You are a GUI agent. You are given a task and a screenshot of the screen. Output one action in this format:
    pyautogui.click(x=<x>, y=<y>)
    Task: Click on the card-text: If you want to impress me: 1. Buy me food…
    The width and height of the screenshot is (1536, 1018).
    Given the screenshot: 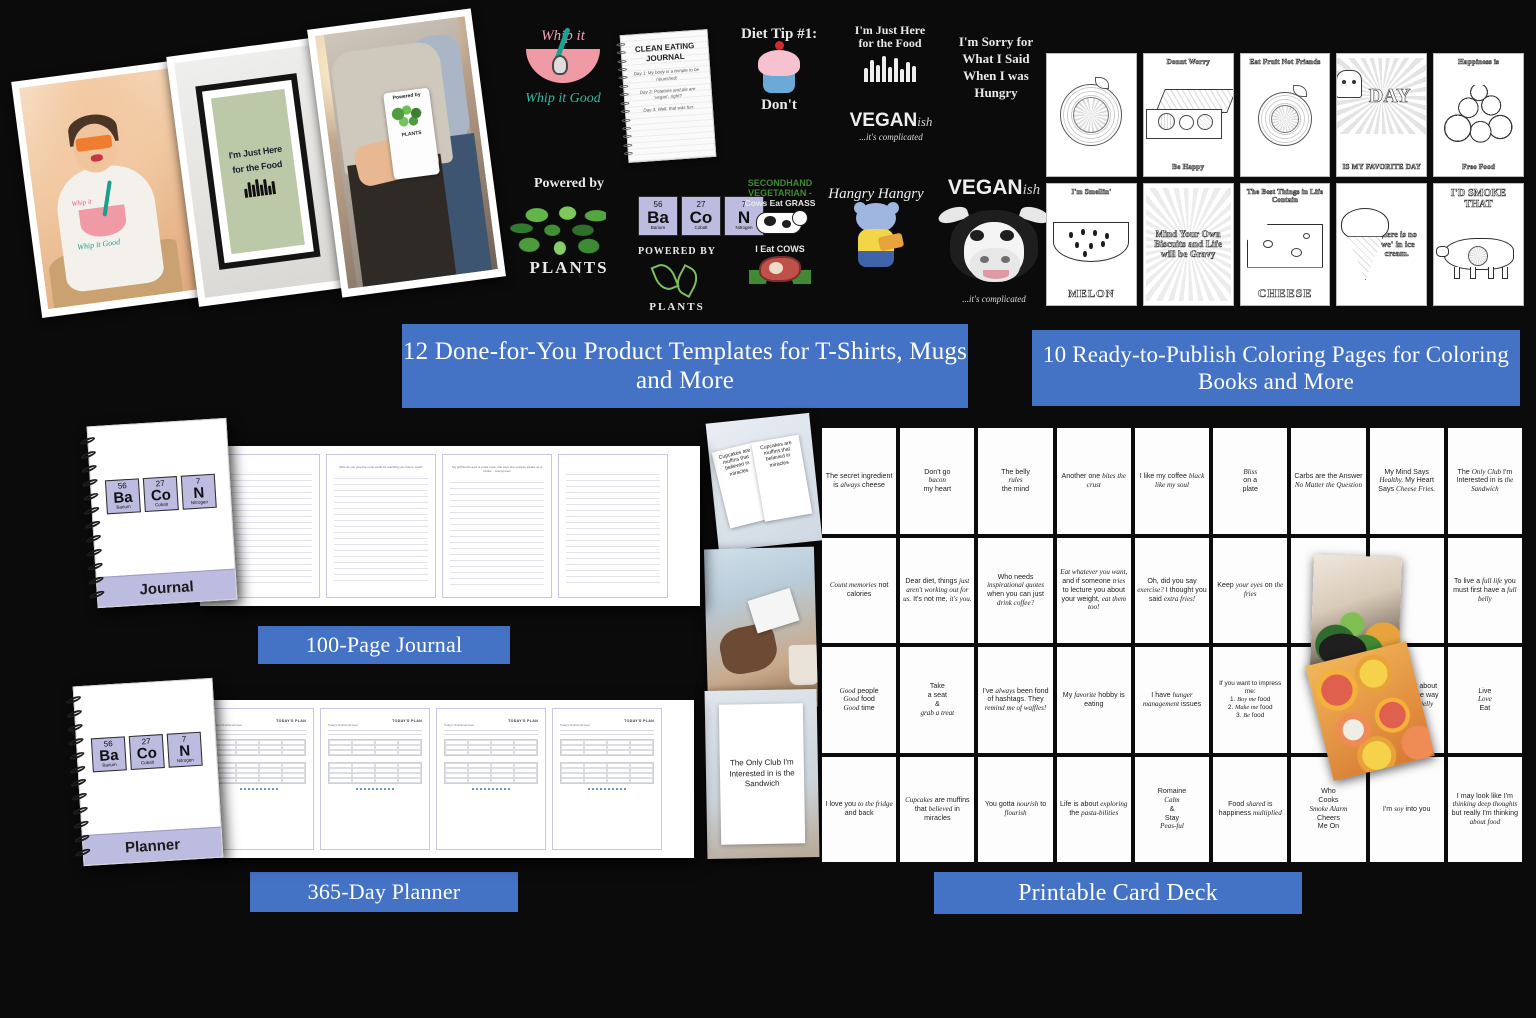 What is the action you would take?
    pyautogui.click(x=1250, y=699)
    